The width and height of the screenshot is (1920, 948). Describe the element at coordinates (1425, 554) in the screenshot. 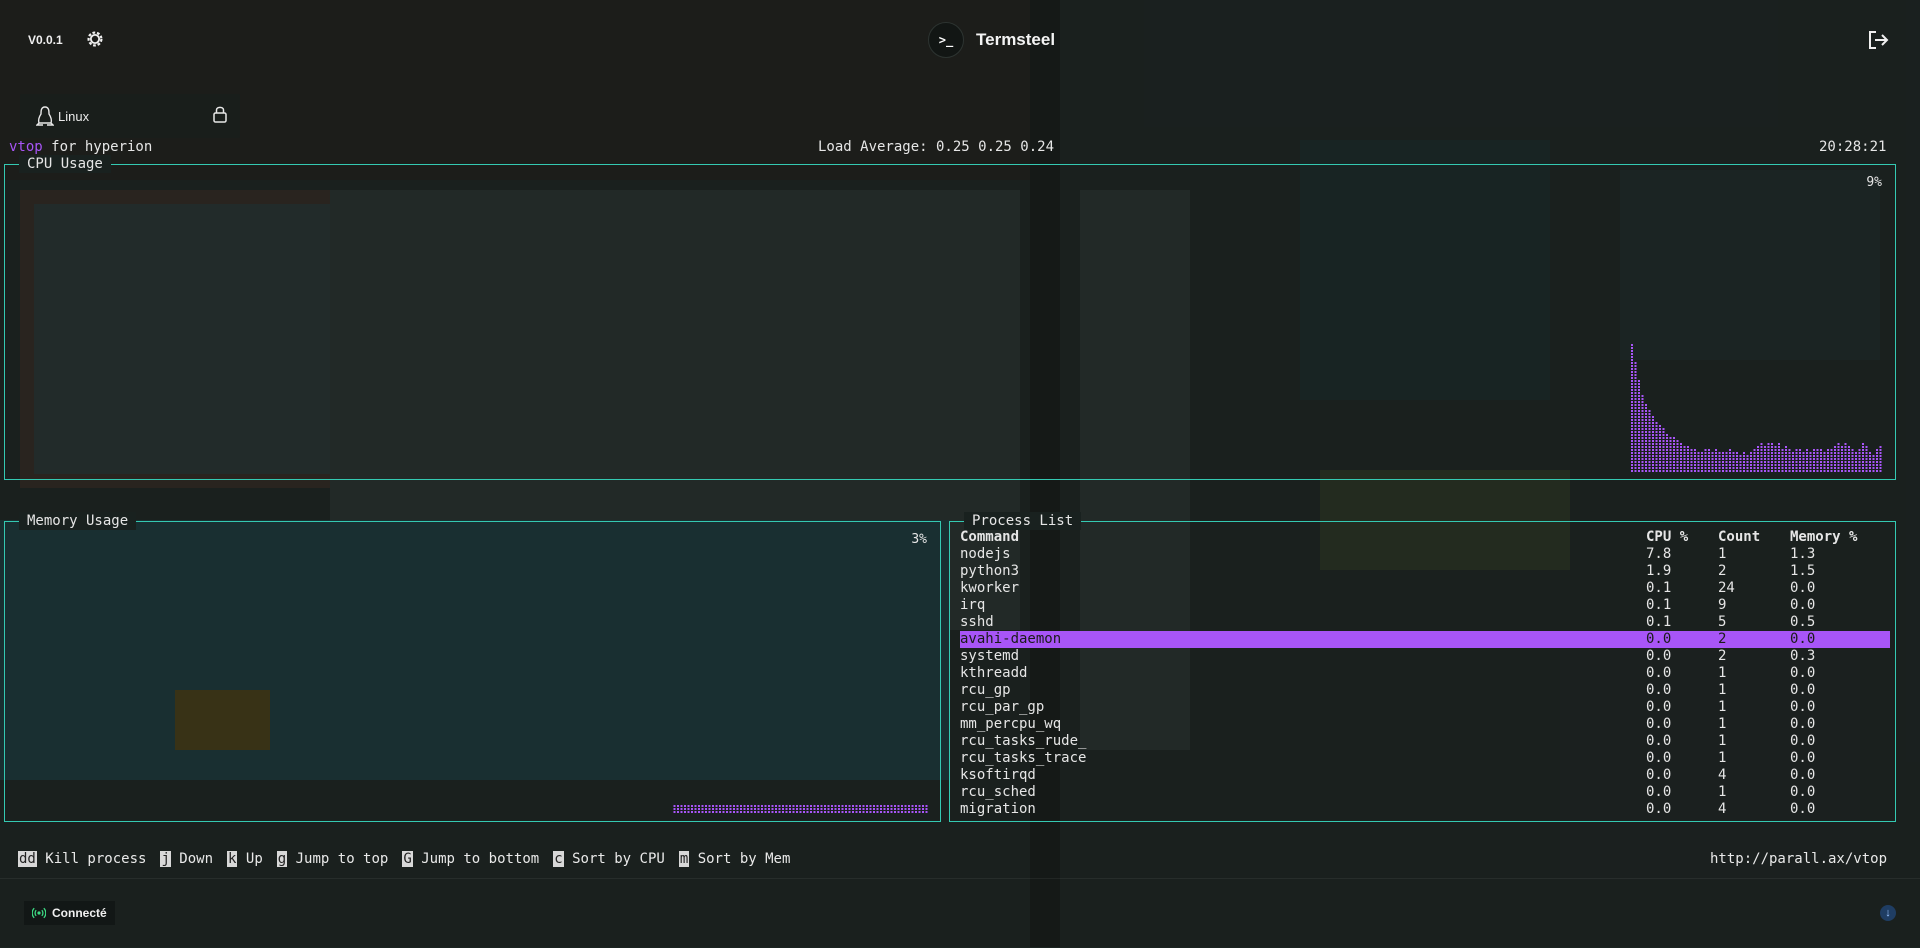

I see `process-row: nodejs 7.8 1 1.3` at that location.